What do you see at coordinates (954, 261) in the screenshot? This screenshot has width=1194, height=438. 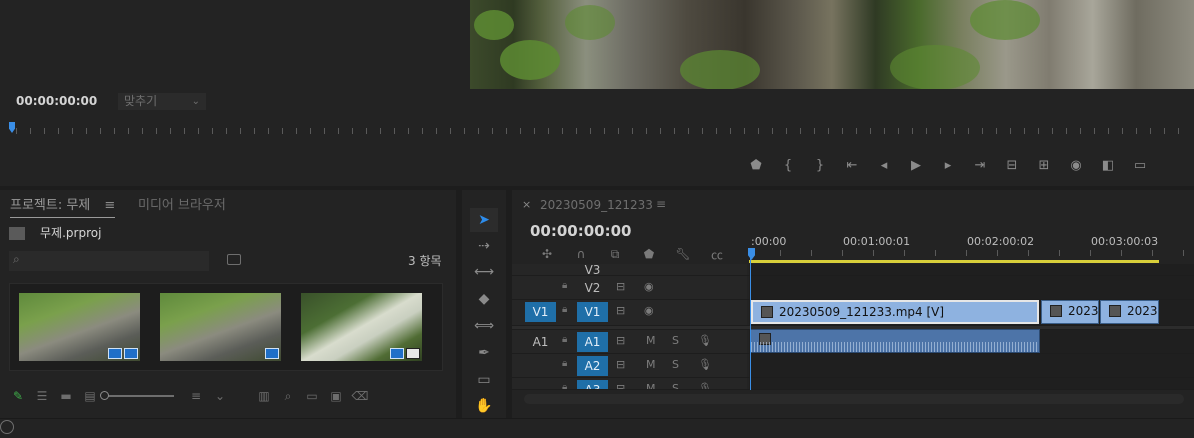 I see `work-area-bar` at bounding box center [954, 261].